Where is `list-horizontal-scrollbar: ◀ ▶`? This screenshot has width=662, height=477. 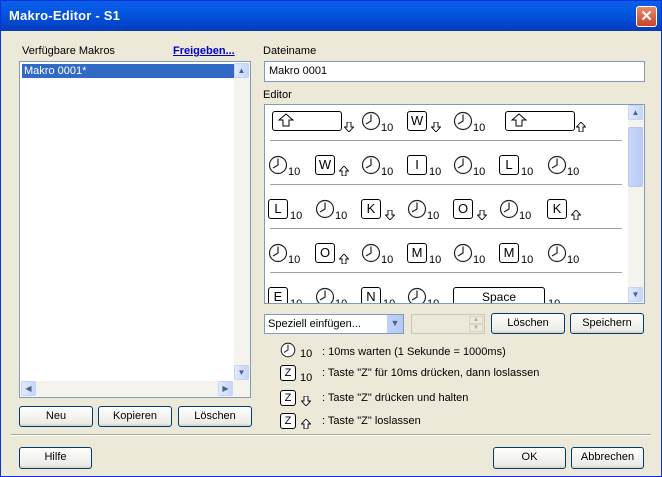 list-horizontal-scrollbar: ◀ ▶ is located at coordinates (135, 389).